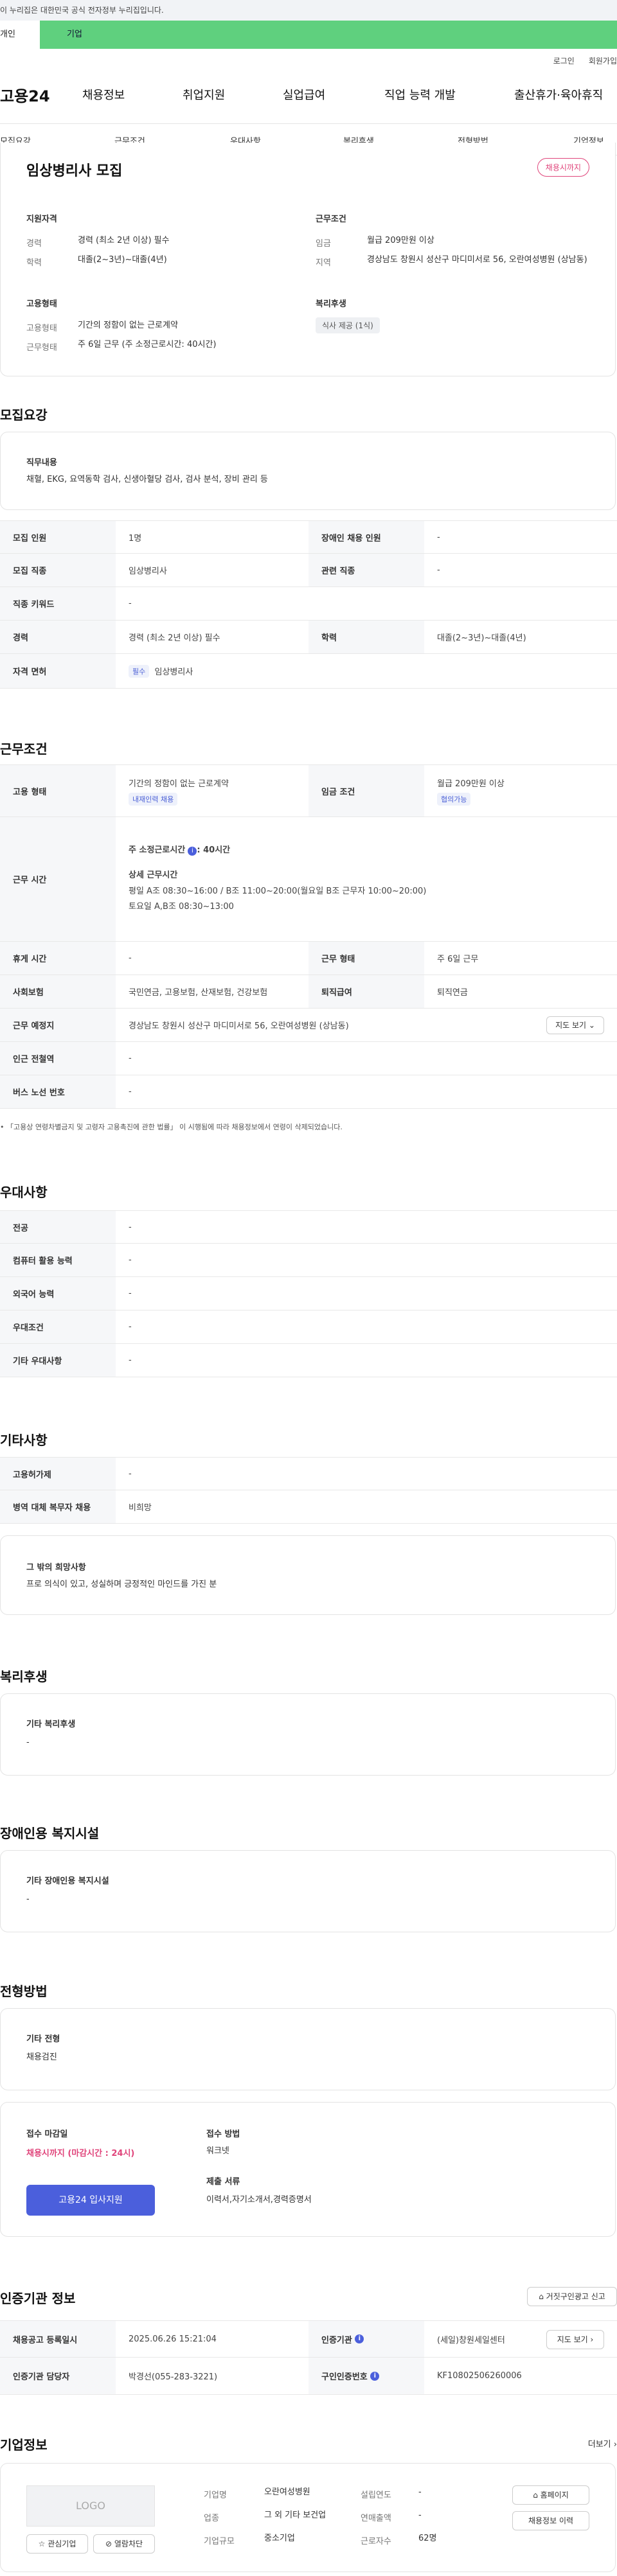 The image size is (617, 2576). I want to click on star-icon: ☆, so click(42, 2543).